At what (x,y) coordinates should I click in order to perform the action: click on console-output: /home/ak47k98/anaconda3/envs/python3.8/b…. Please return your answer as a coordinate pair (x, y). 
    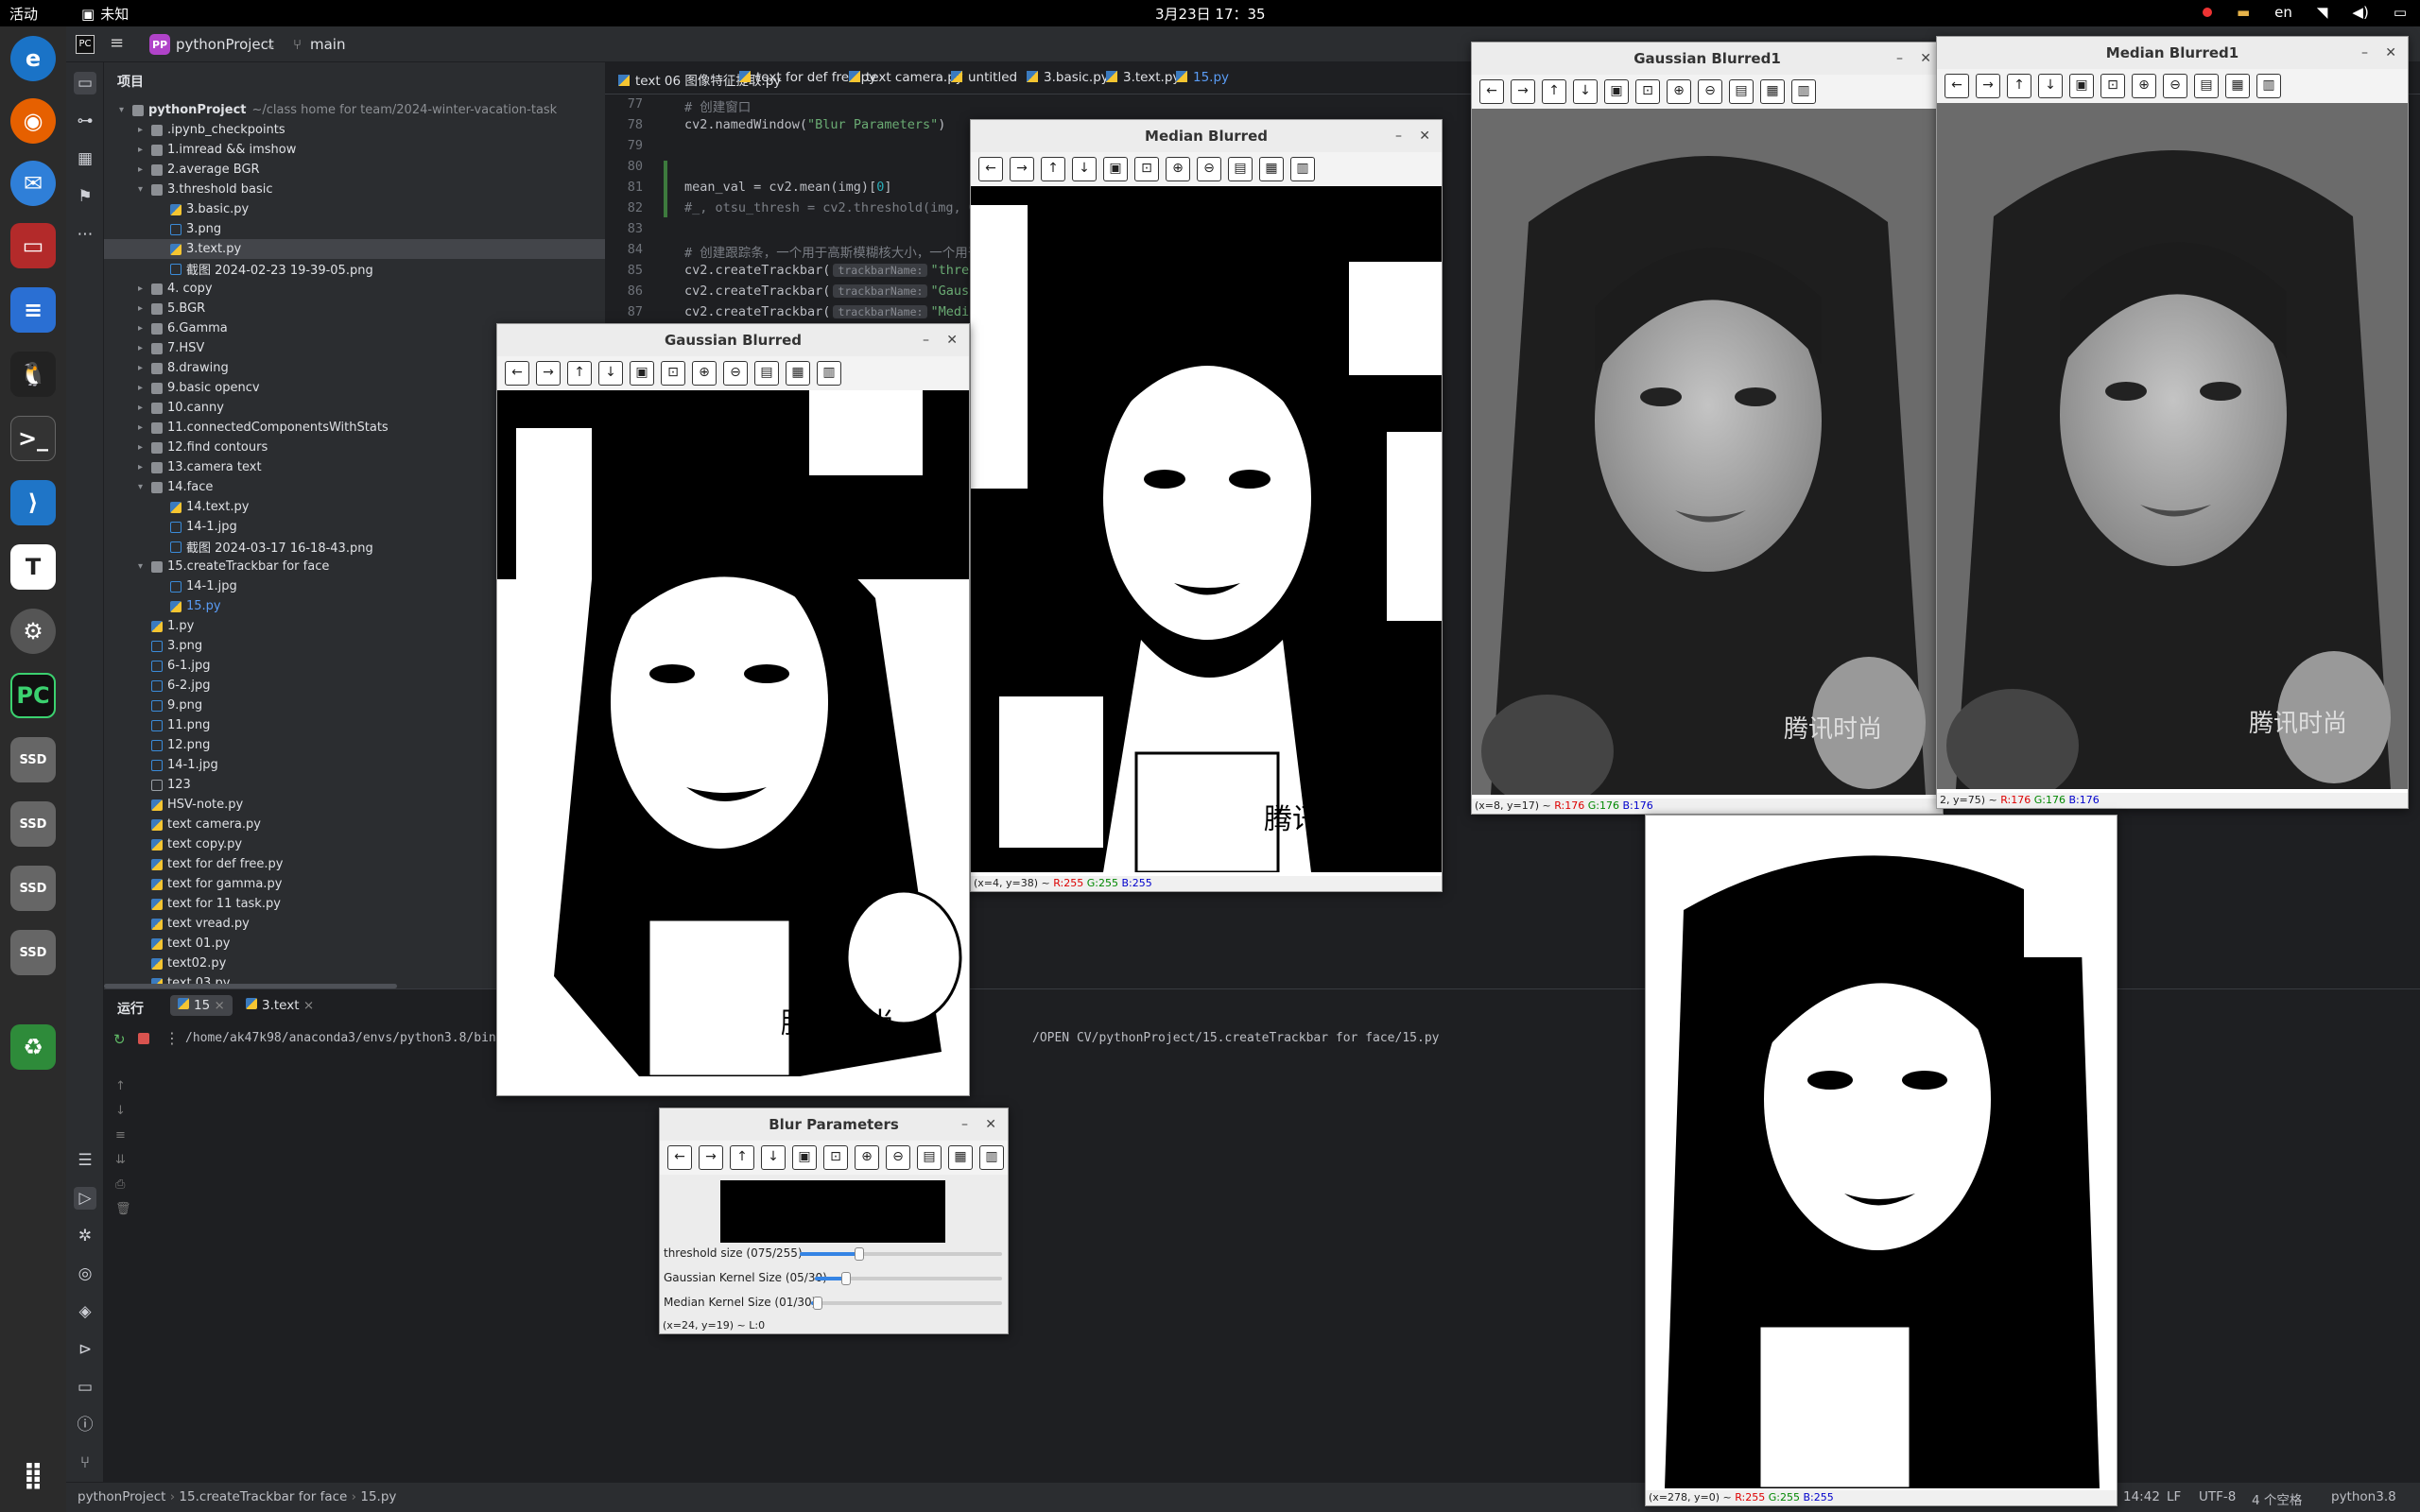
    Looking at the image, I should click on (355, 1038).